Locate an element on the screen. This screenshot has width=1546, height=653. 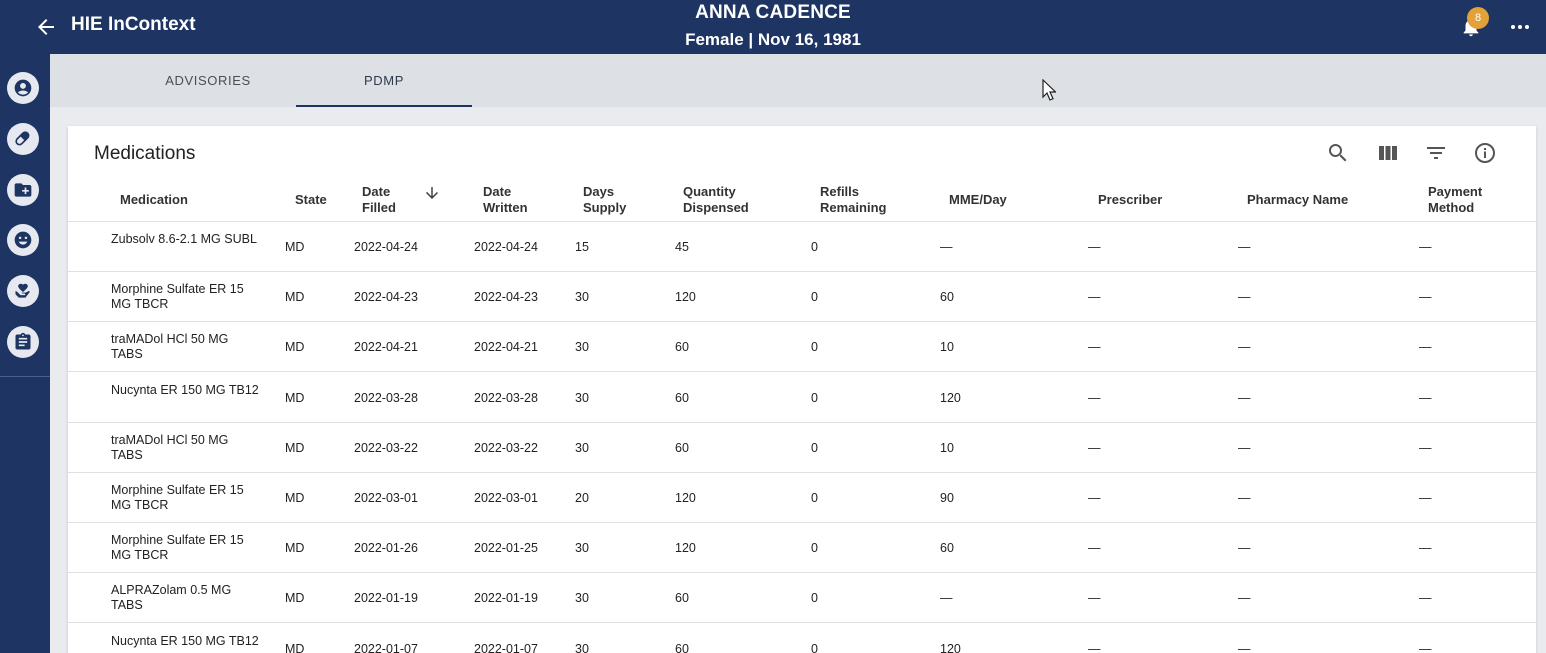
column-header-date-written: Date Written is located at coordinates (505, 200).